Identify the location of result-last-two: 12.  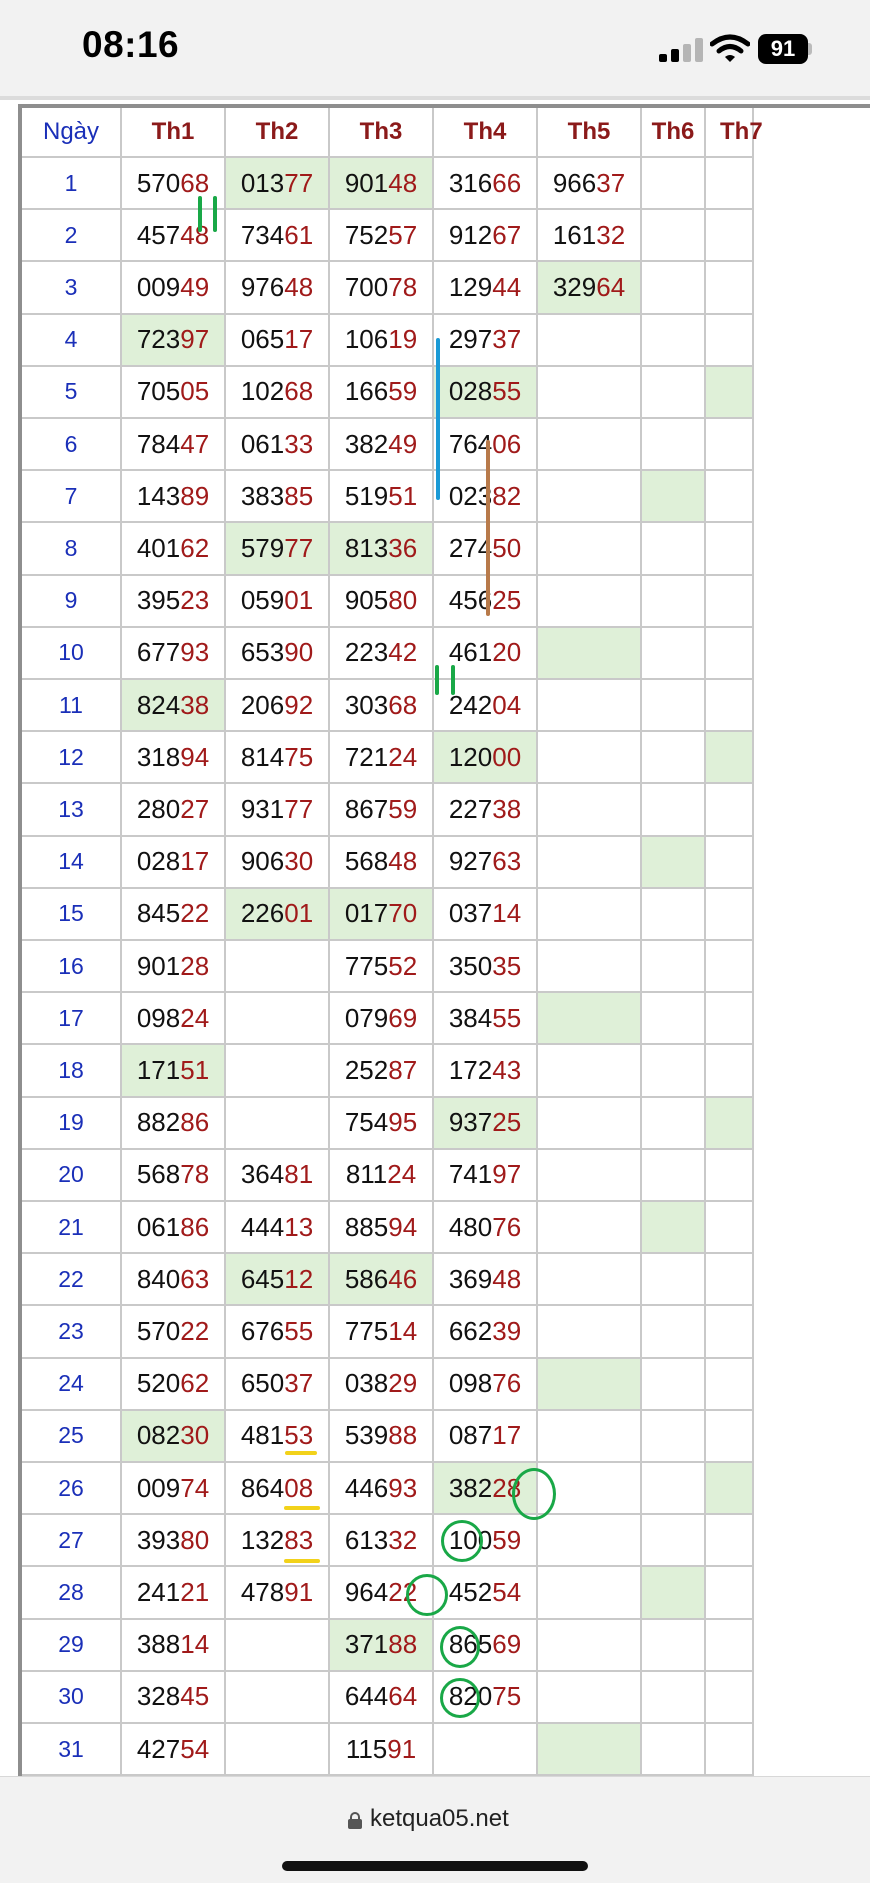
(299, 1278).